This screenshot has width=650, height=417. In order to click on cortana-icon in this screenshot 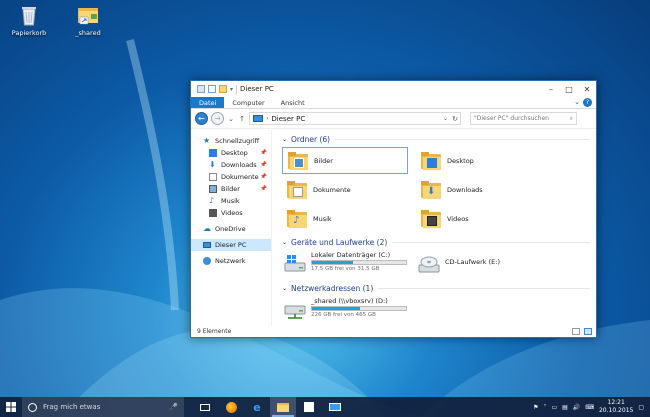, I will do `click(32, 407)`.